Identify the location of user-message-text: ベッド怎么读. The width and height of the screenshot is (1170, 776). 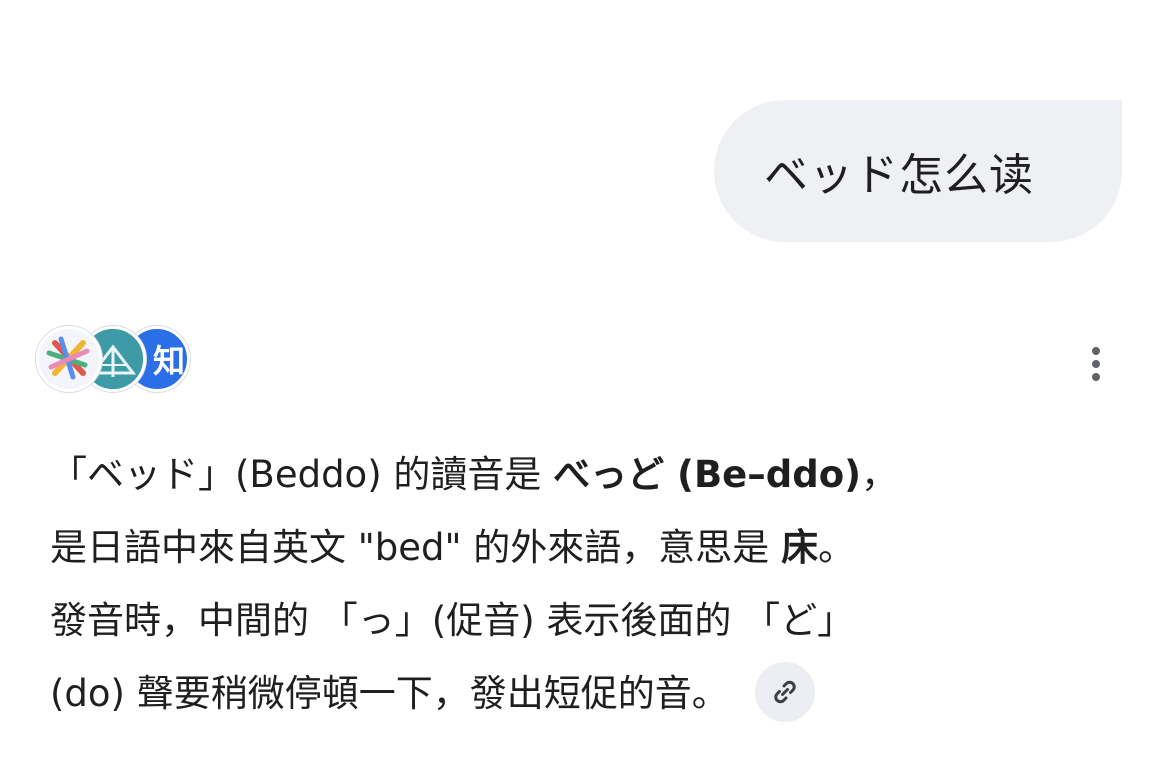
(899, 175).